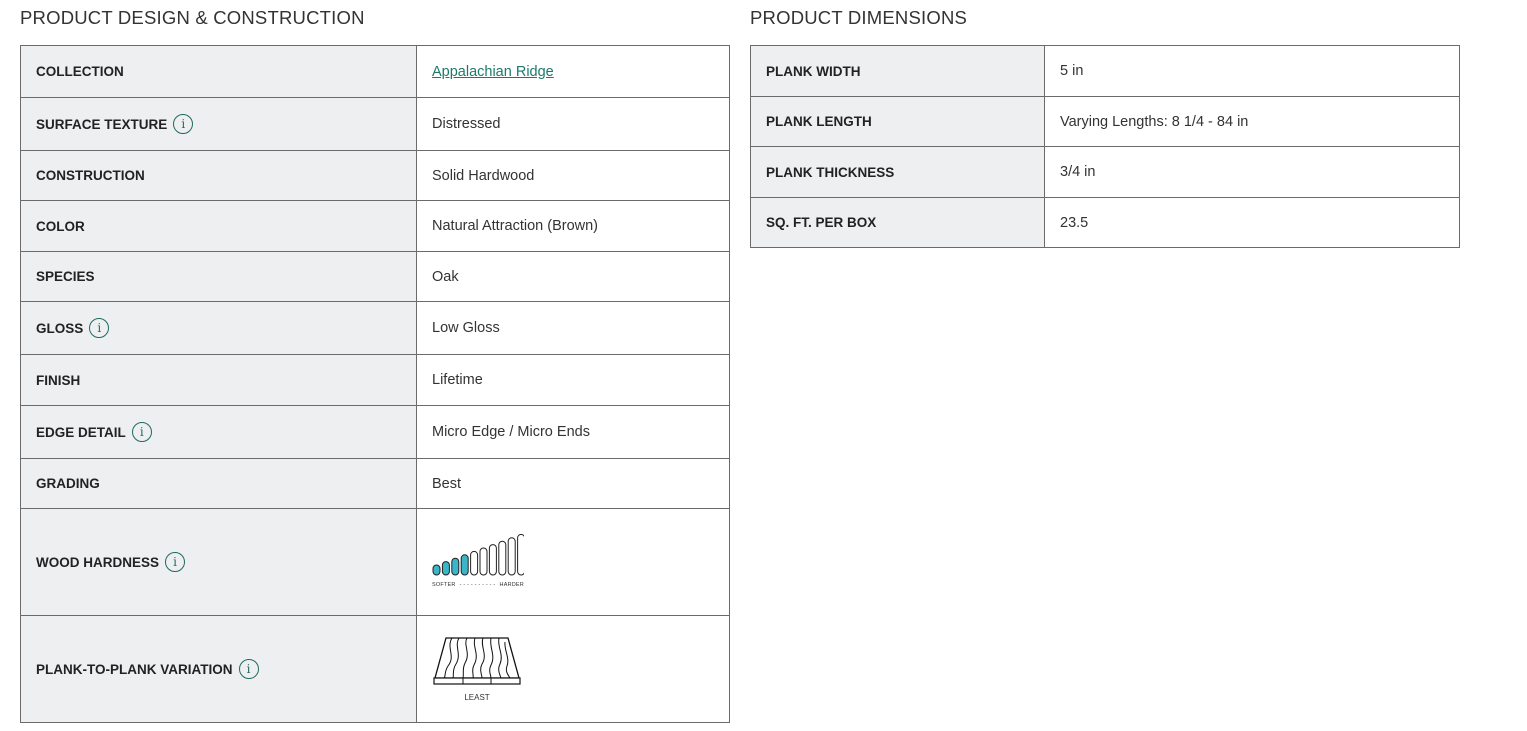 This screenshot has width=1527, height=731. Describe the element at coordinates (897, 71) in the screenshot. I see `plank-width-label: PLANK WIDTH` at that location.